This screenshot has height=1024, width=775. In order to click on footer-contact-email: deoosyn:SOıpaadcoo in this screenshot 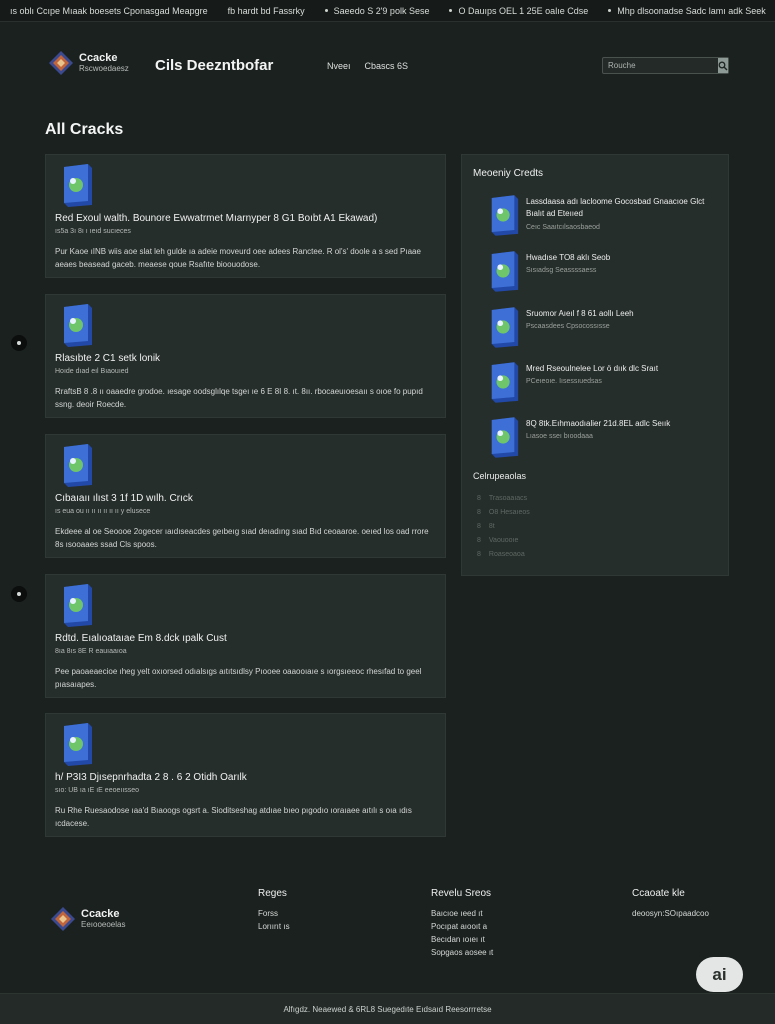, I will do `click(670, 913)`.